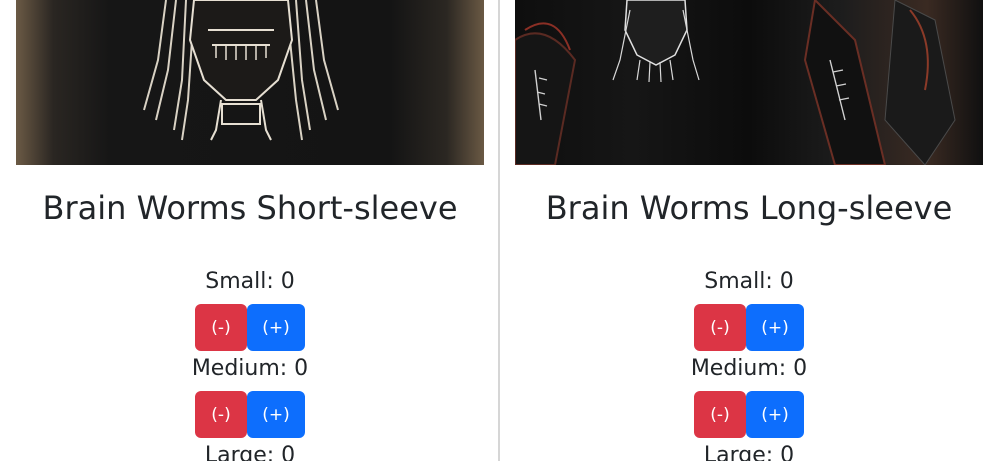 The image size is (996, 461). I want to click on shirt-print-graphic, so click(241, 70).